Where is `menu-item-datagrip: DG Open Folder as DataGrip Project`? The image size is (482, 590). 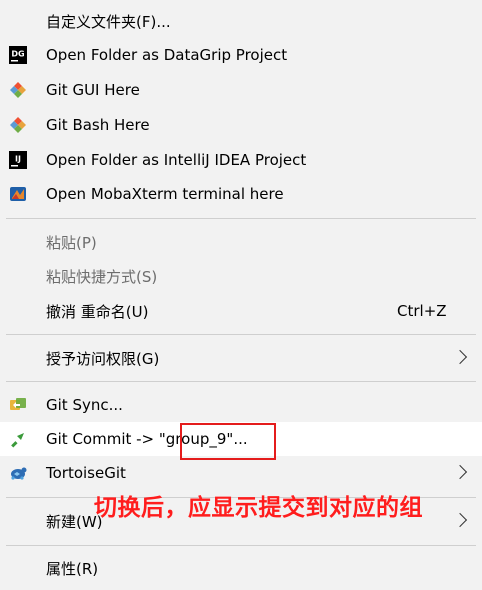
menu-item-datagrip: DG Open Folder as DataGrip Project is located at coordinates (241, 55).